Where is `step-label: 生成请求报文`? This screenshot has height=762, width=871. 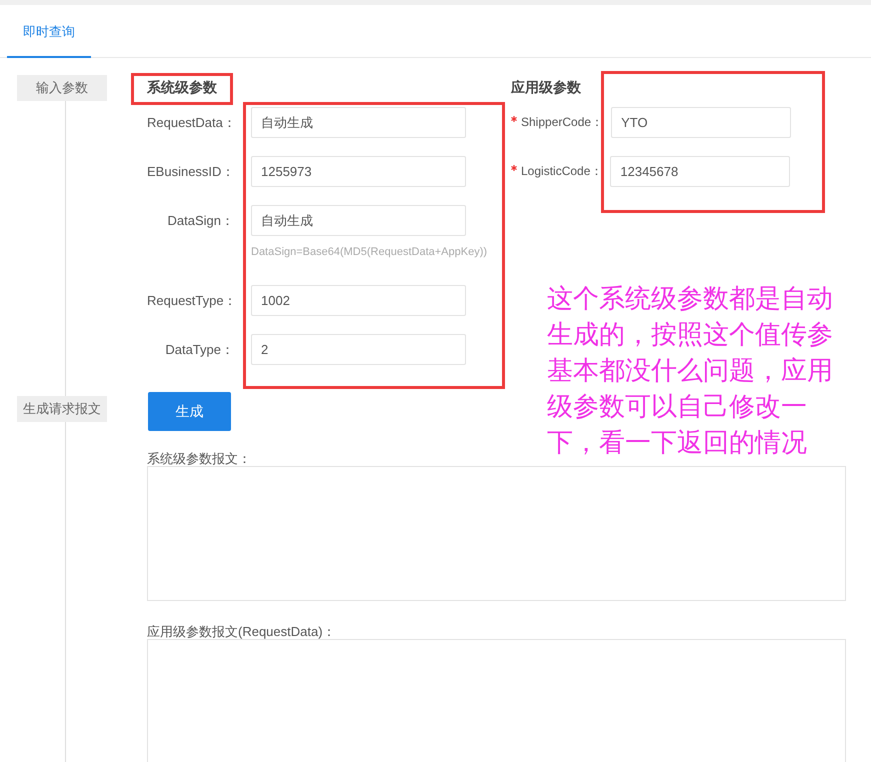
step-label: 生成请求报文 is located at coordinates (62, 409).